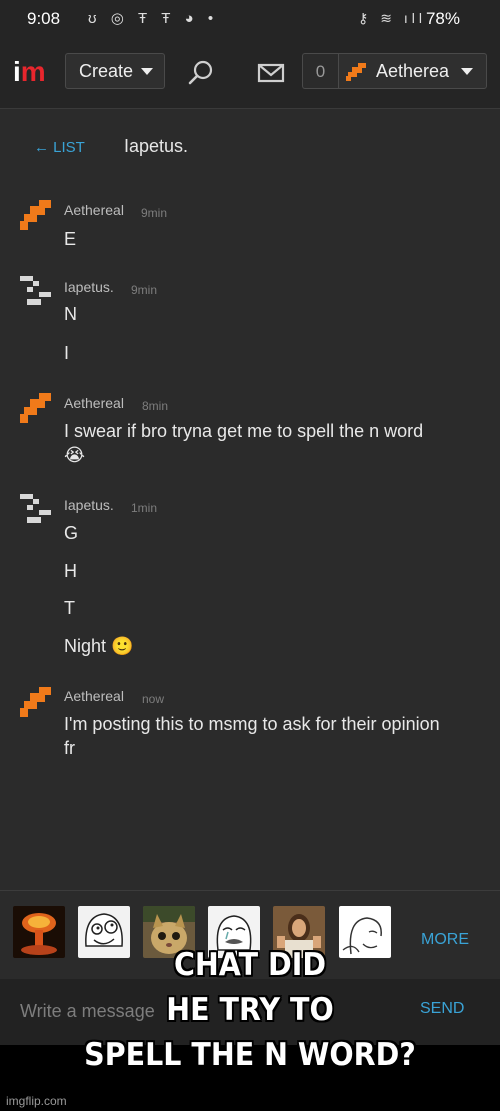 Image resolution: width=500 pixels, height=1111 pixels. Describe the element at coordinates (320, 71) in the screenshot. I see `notification-count: 0` at that location.